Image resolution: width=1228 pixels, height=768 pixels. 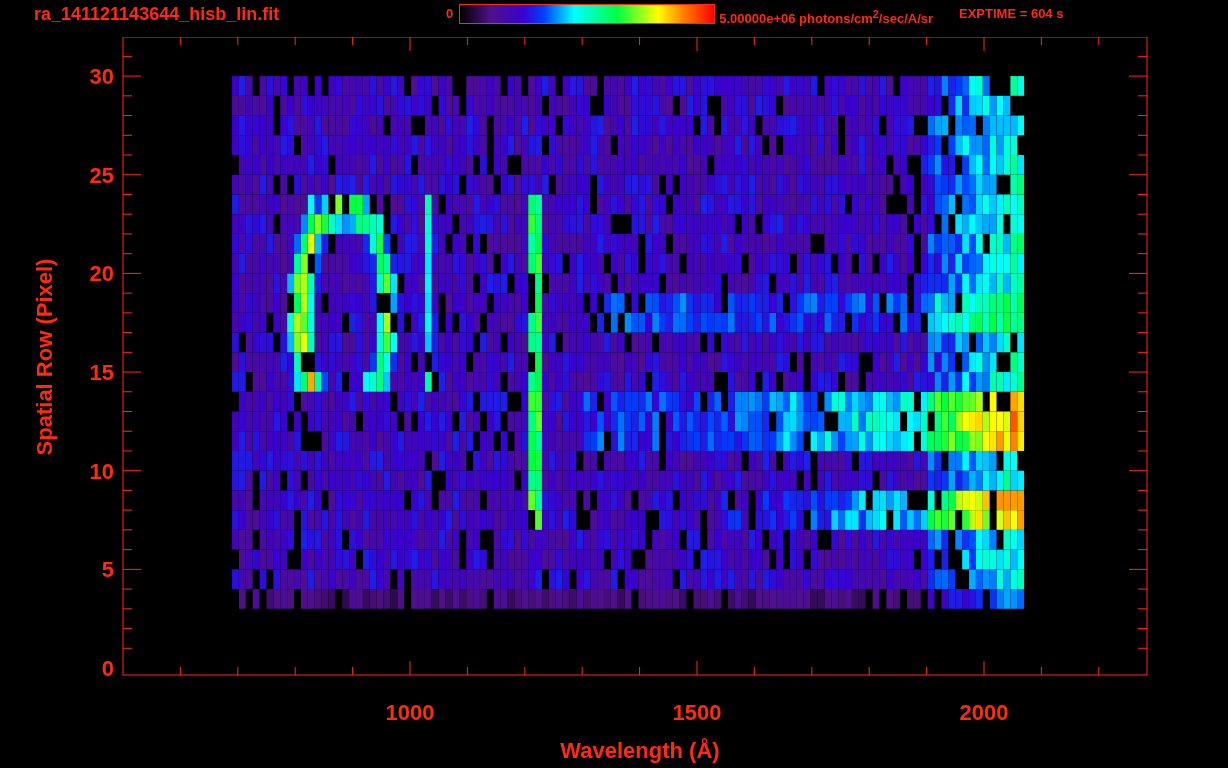 What do you see at coordinates (101, 373) in the screenshot?
I see `y-tick-label: 15` at bounding box center [101, 373].